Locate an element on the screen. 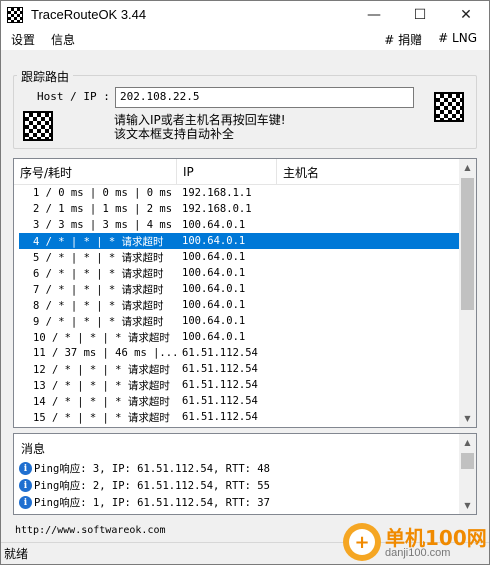 The width and height of the screenshot is (490, 565). table-row: 7 / * | * | * 请求超时 100.64.0.1 is located at coordinates (237, 289).